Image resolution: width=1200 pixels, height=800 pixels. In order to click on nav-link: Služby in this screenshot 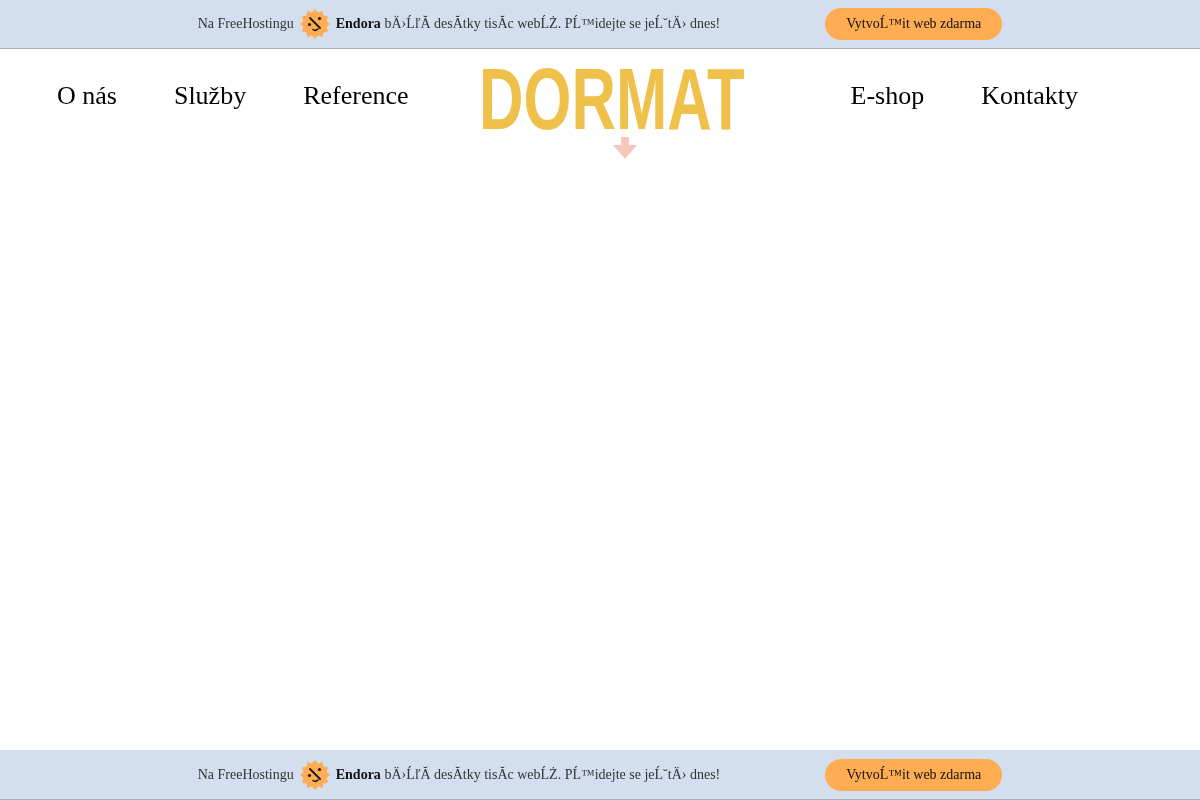, I will do `click(210, 96)`.